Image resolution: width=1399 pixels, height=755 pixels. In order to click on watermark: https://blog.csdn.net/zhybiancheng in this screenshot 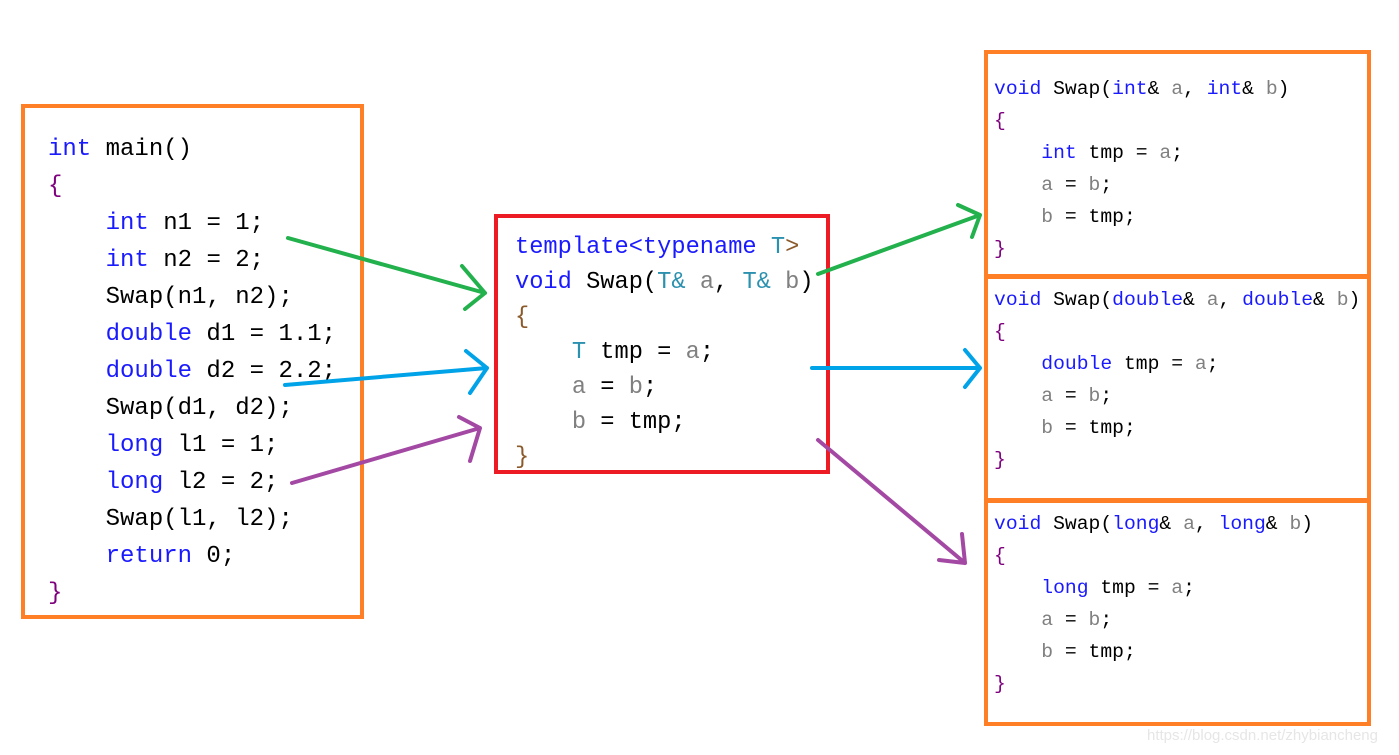, I will do `click(1262, 735)`.